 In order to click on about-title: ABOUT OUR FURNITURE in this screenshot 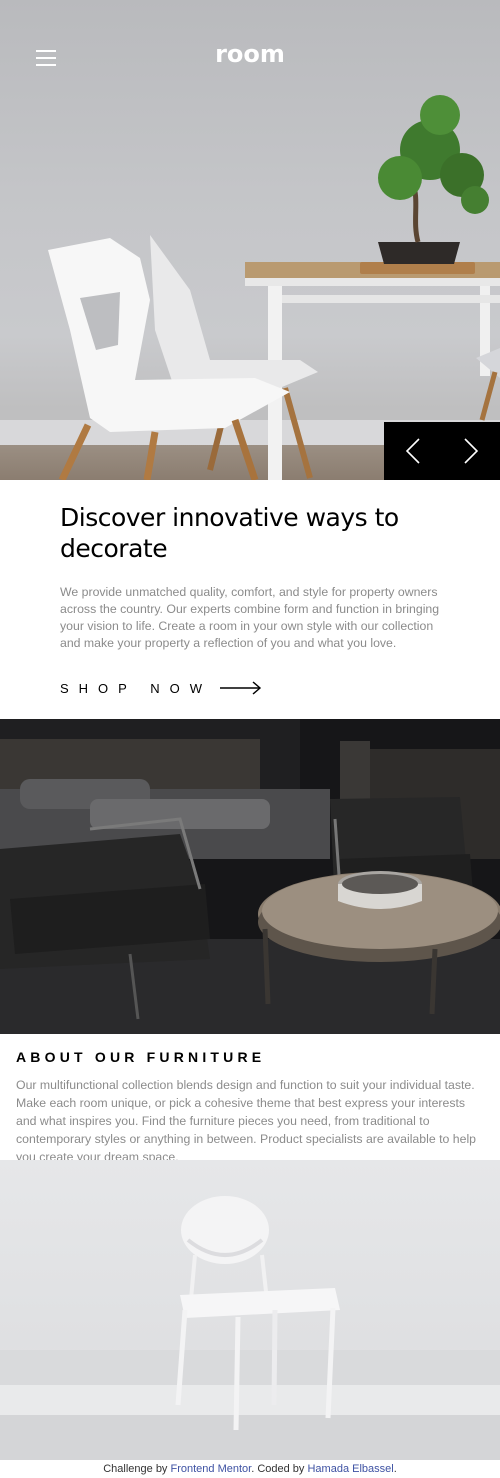, I will do `click(141, 1057)`.